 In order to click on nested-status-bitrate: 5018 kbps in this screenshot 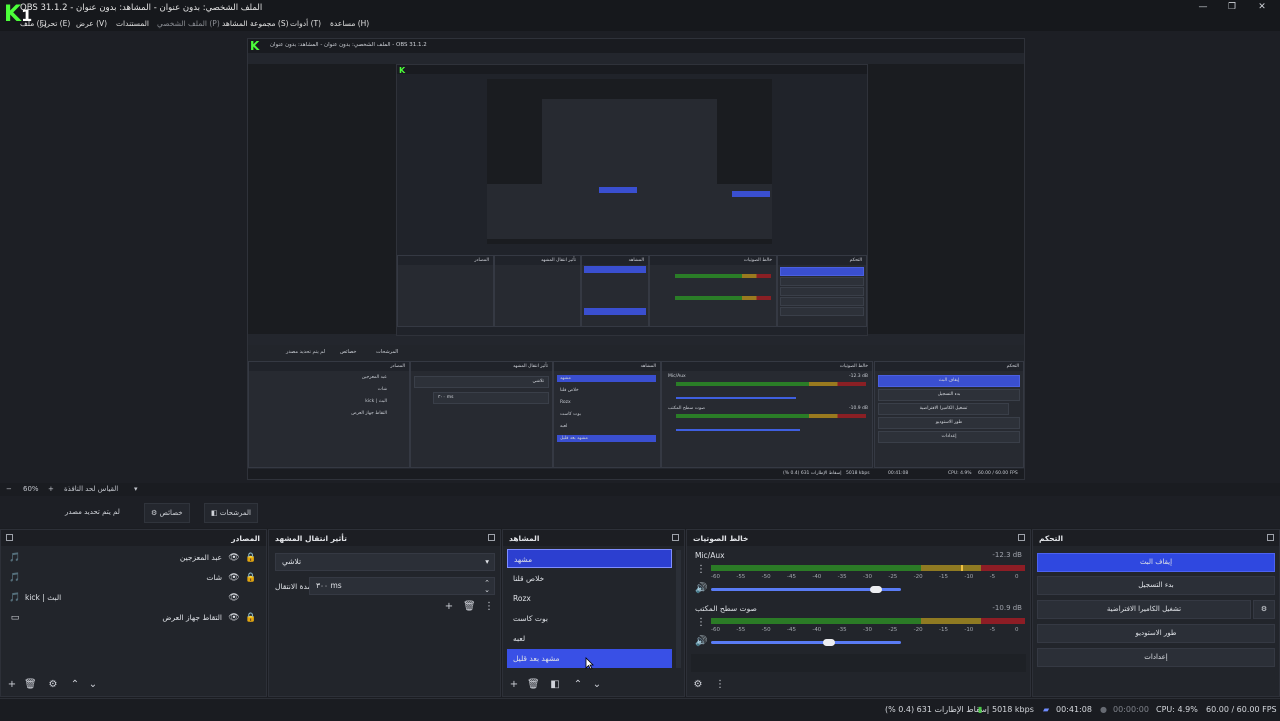, I will do `click(858, 473)`.